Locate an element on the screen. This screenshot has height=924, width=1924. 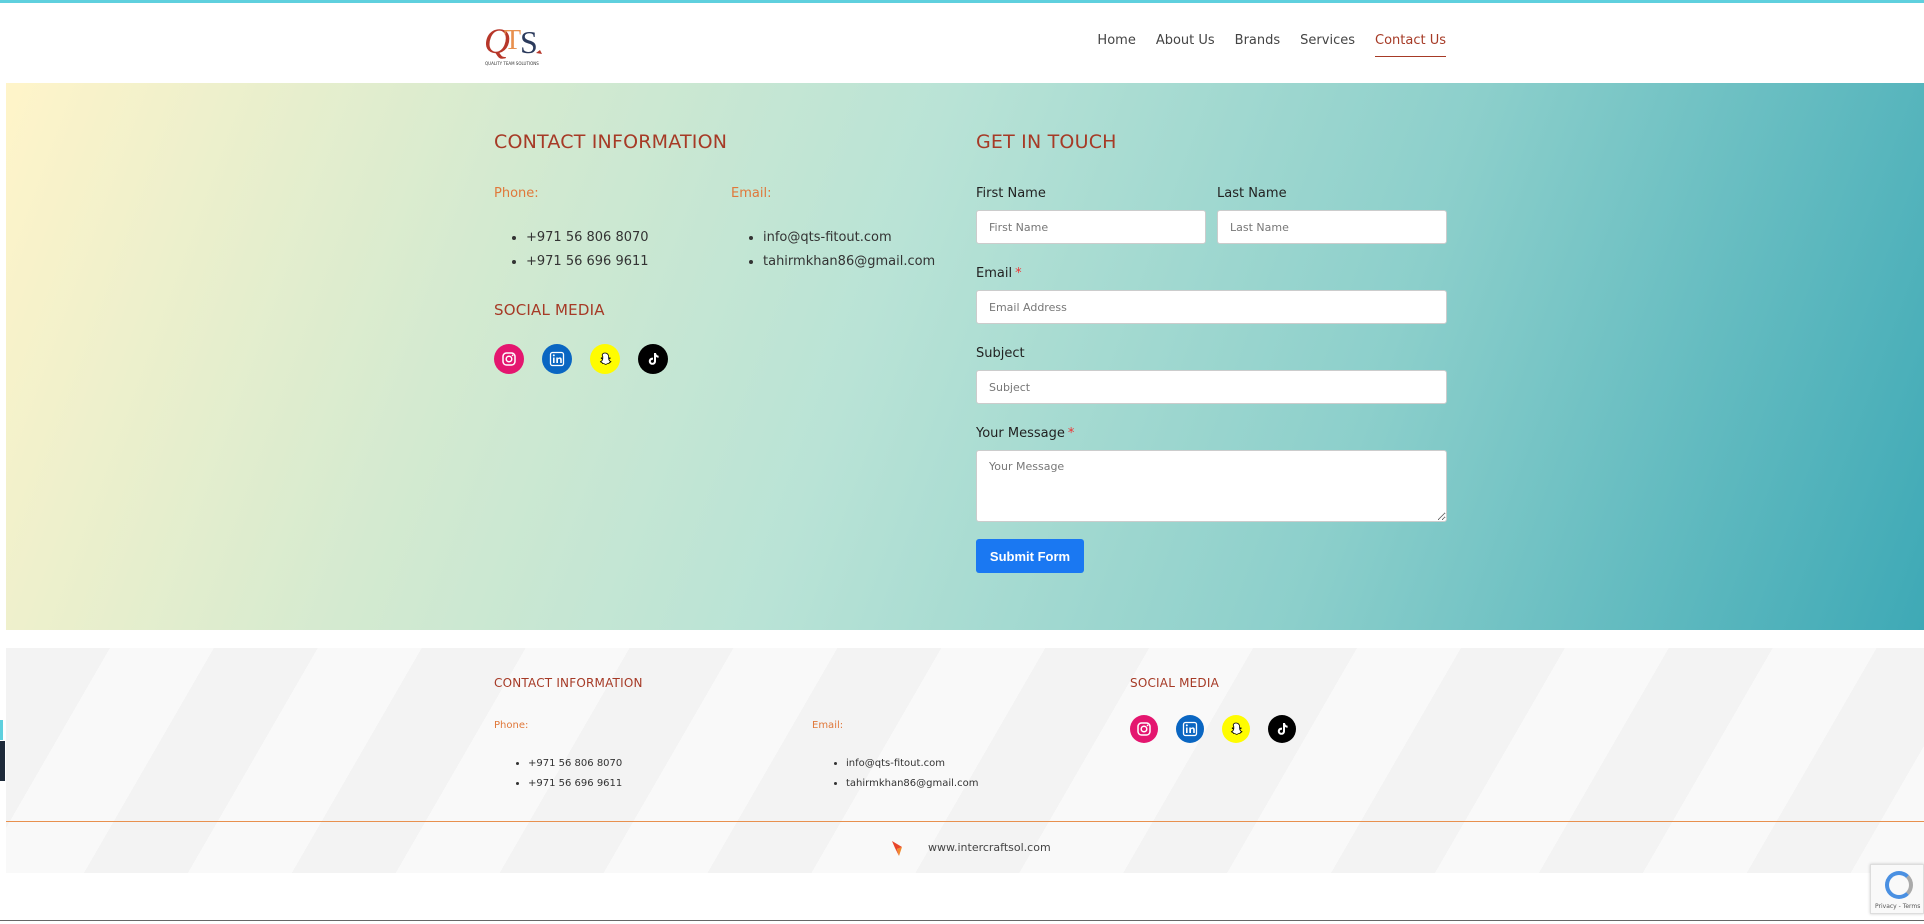
footer-phone-item: +971 56 806 8070 is located at coordinates (575, 763).